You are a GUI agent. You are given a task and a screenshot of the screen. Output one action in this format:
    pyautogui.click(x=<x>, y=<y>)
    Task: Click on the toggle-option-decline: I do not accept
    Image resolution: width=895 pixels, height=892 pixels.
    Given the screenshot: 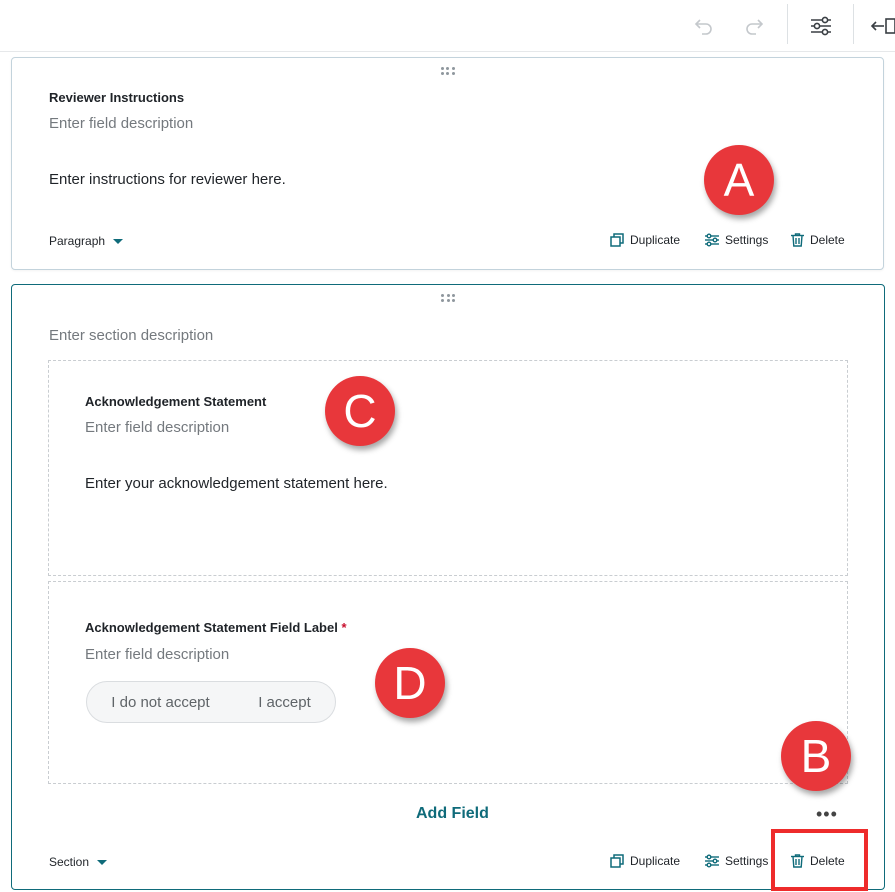 What is the action you would take?
    pyautogui.click(x=160, y=702)
    